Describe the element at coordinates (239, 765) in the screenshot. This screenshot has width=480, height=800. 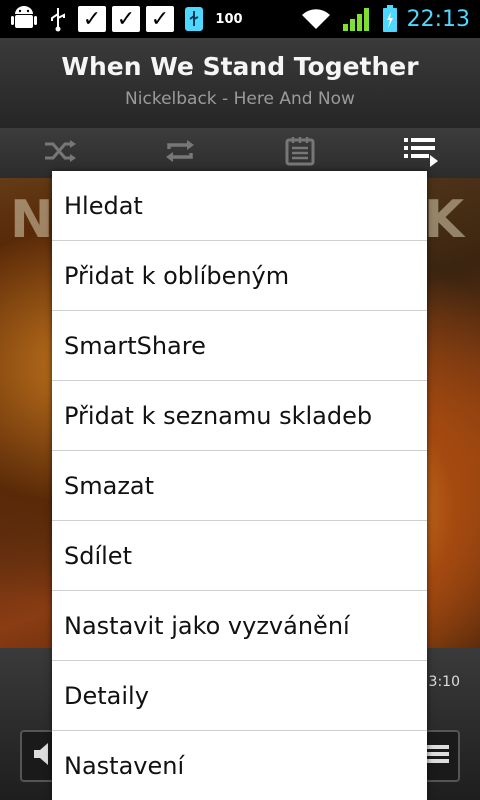
I see `menu-item-settings: Nastavení` at that location.